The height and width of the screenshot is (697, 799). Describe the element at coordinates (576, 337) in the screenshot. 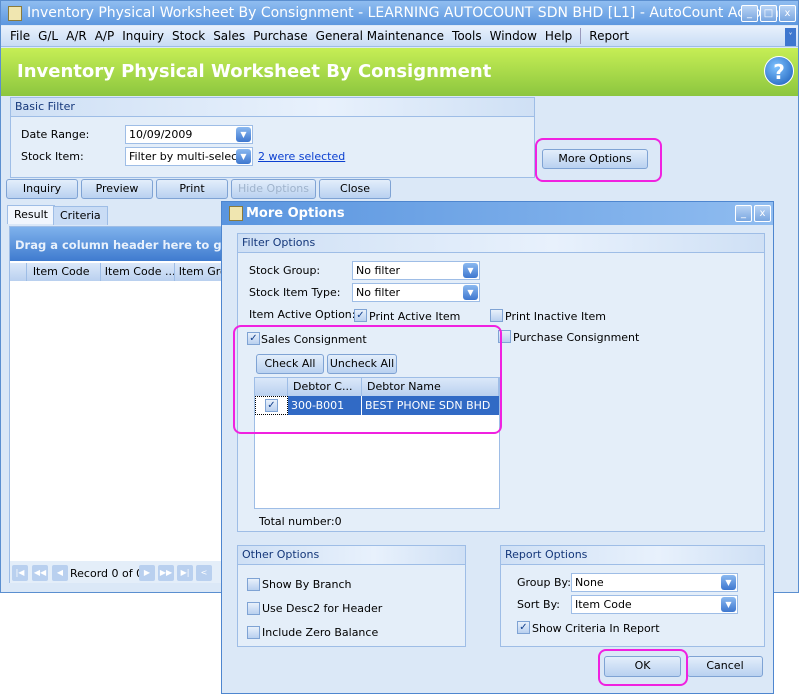

I see `purchase-consignment-label: Purchase Consignment` at that location.